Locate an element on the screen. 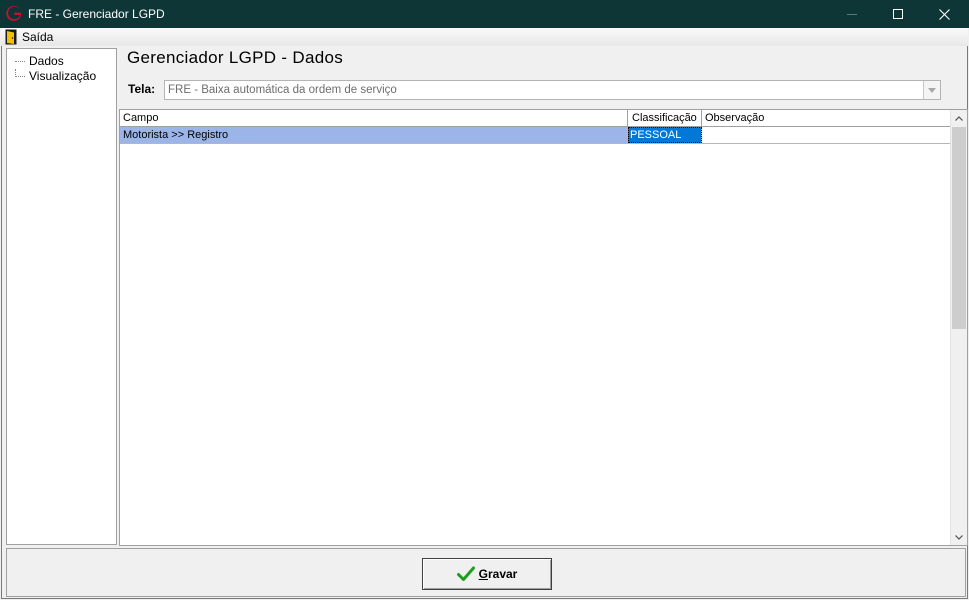 This screenshot has height=600, width=969. dropdown-button is located at coordinates (931, 90).